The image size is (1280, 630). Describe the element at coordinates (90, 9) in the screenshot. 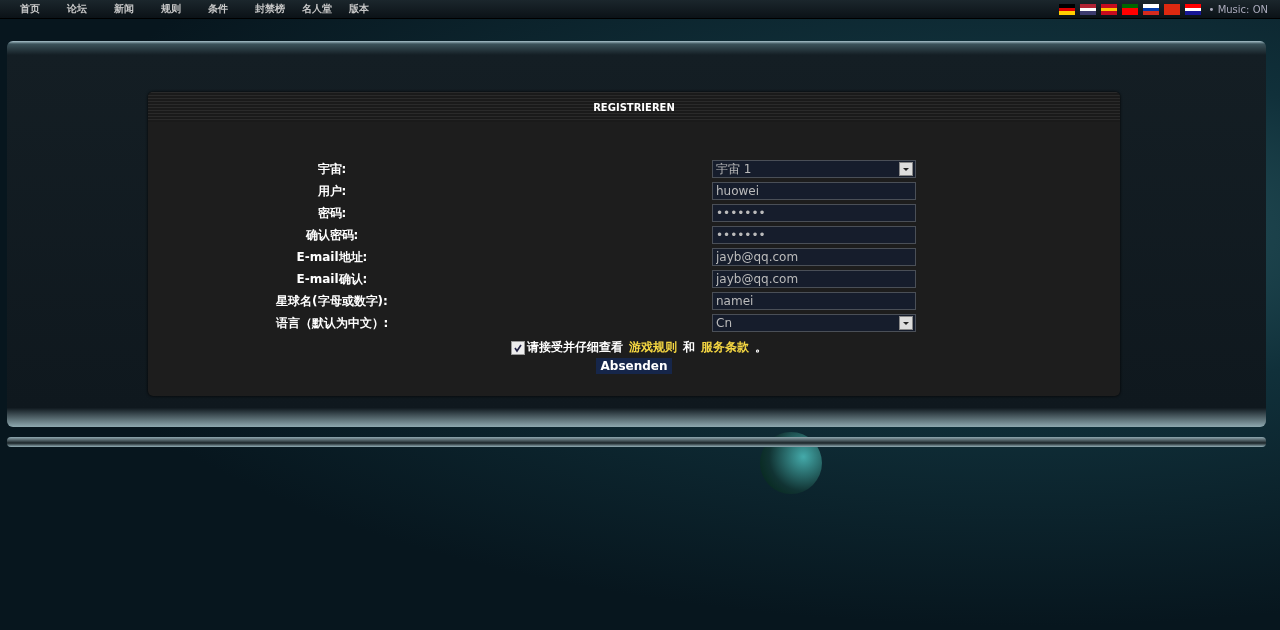

I see `nav-link: 论坛` at that location.